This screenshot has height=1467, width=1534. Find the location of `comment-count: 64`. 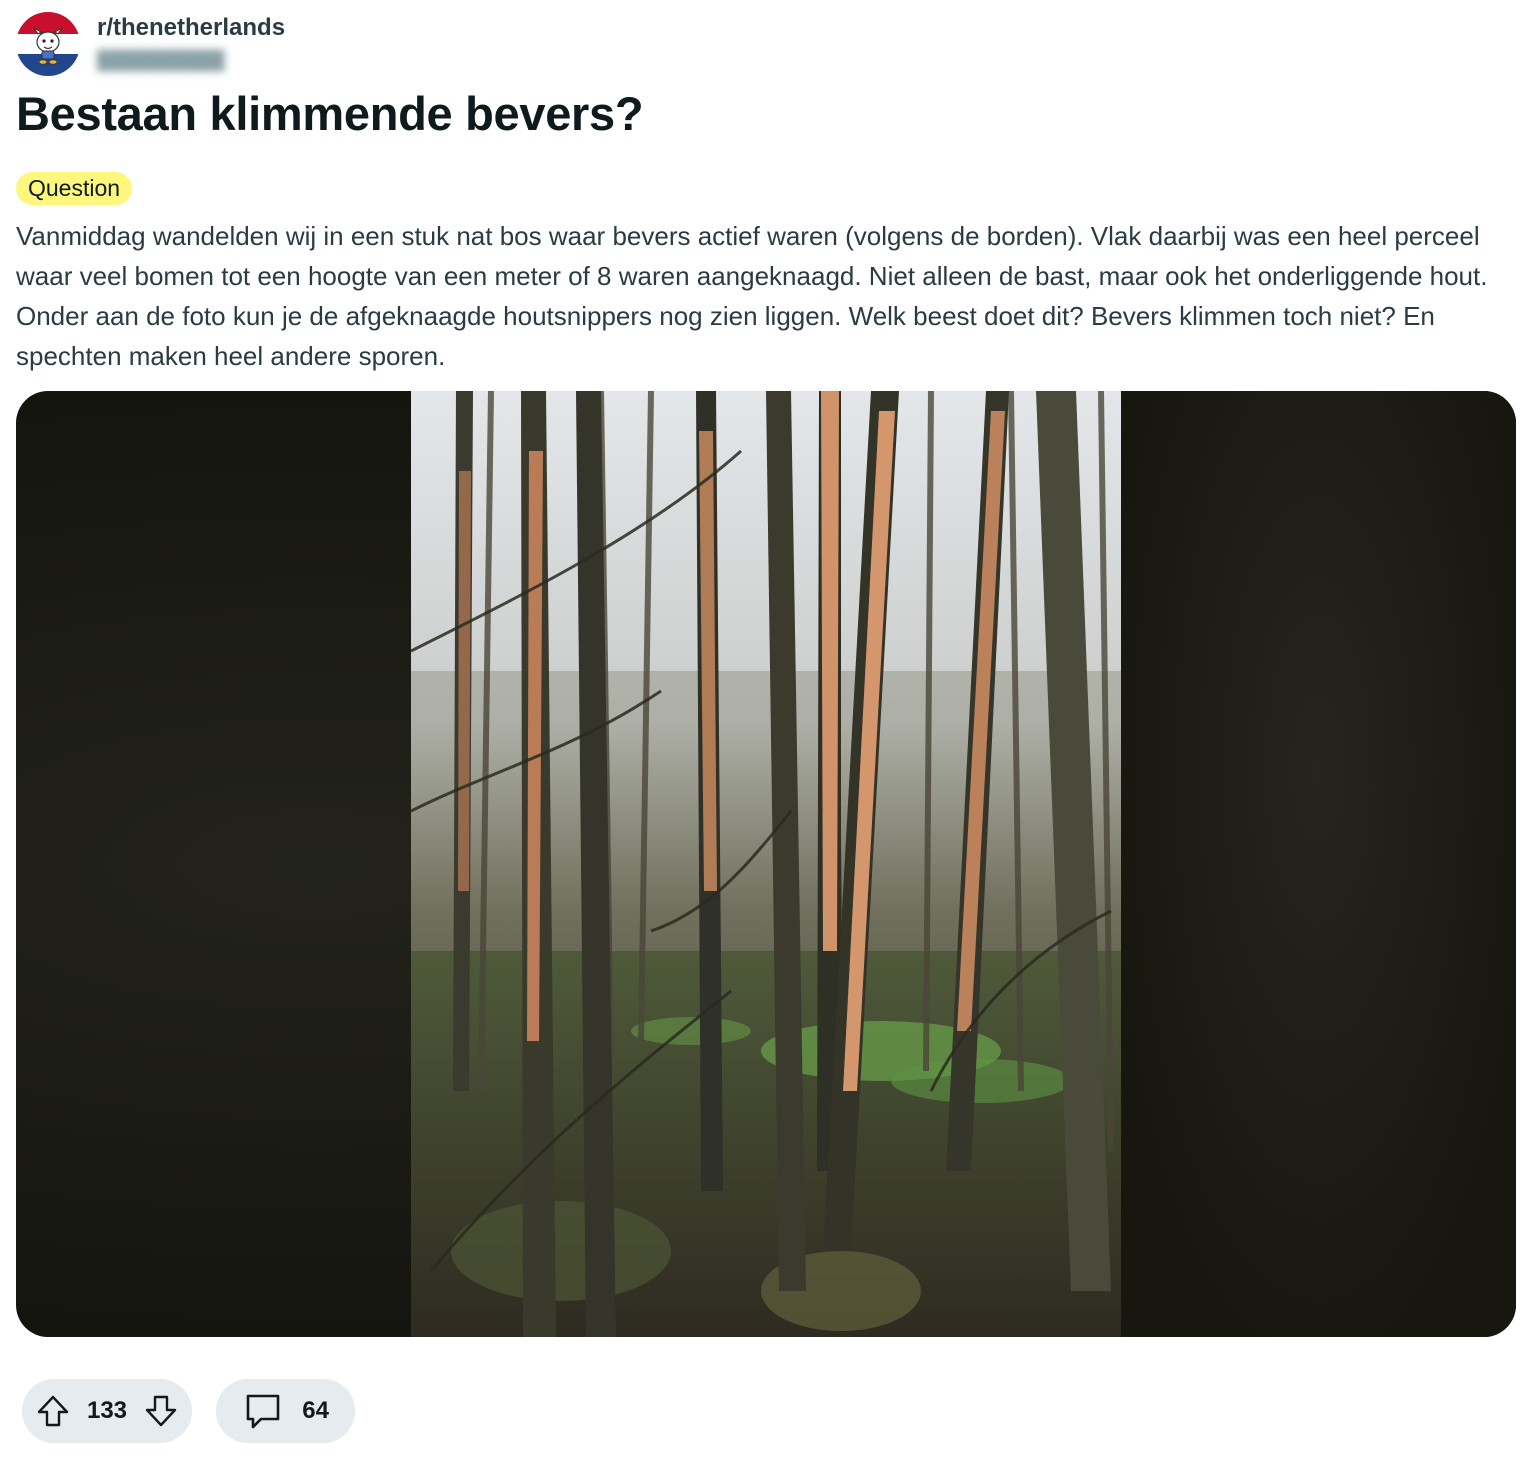

comment-count: 64 is located at coordinates (315, 1410).